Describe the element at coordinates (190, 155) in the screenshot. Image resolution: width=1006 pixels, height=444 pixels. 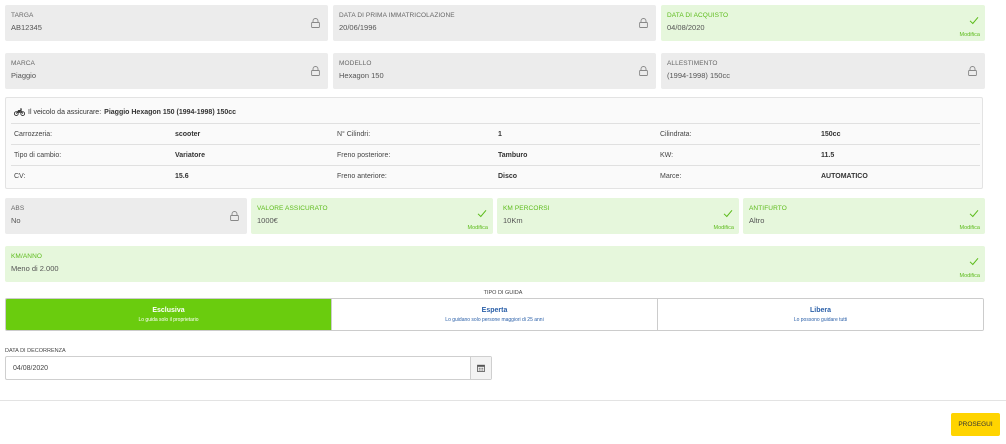
I see `spec-value: Variatore` at that location.